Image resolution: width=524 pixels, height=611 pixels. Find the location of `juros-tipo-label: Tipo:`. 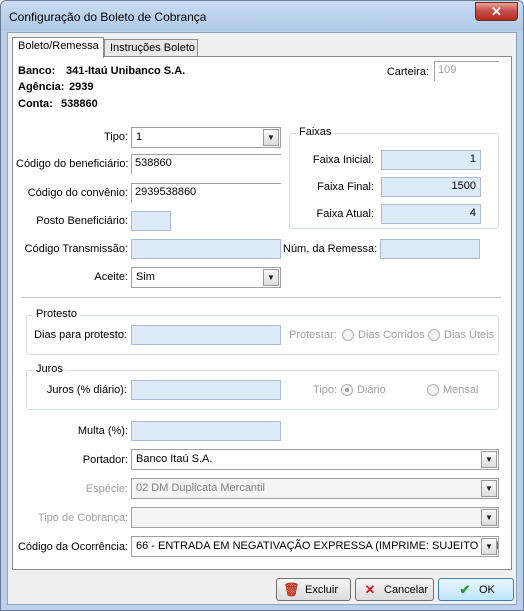

juros-tipo-label: Tipo: is located at coordinates (325, 390).